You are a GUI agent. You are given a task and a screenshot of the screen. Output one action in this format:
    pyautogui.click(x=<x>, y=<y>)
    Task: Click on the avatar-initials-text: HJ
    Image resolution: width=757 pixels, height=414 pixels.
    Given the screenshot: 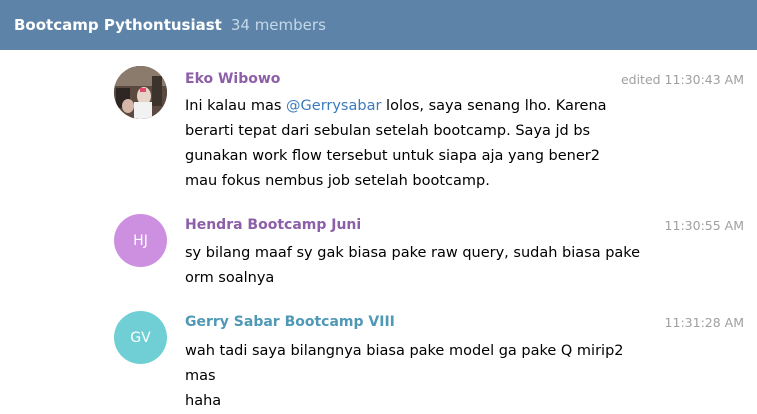 What is the action you would take?
    pyautogui.click(x=140, y=240)
    